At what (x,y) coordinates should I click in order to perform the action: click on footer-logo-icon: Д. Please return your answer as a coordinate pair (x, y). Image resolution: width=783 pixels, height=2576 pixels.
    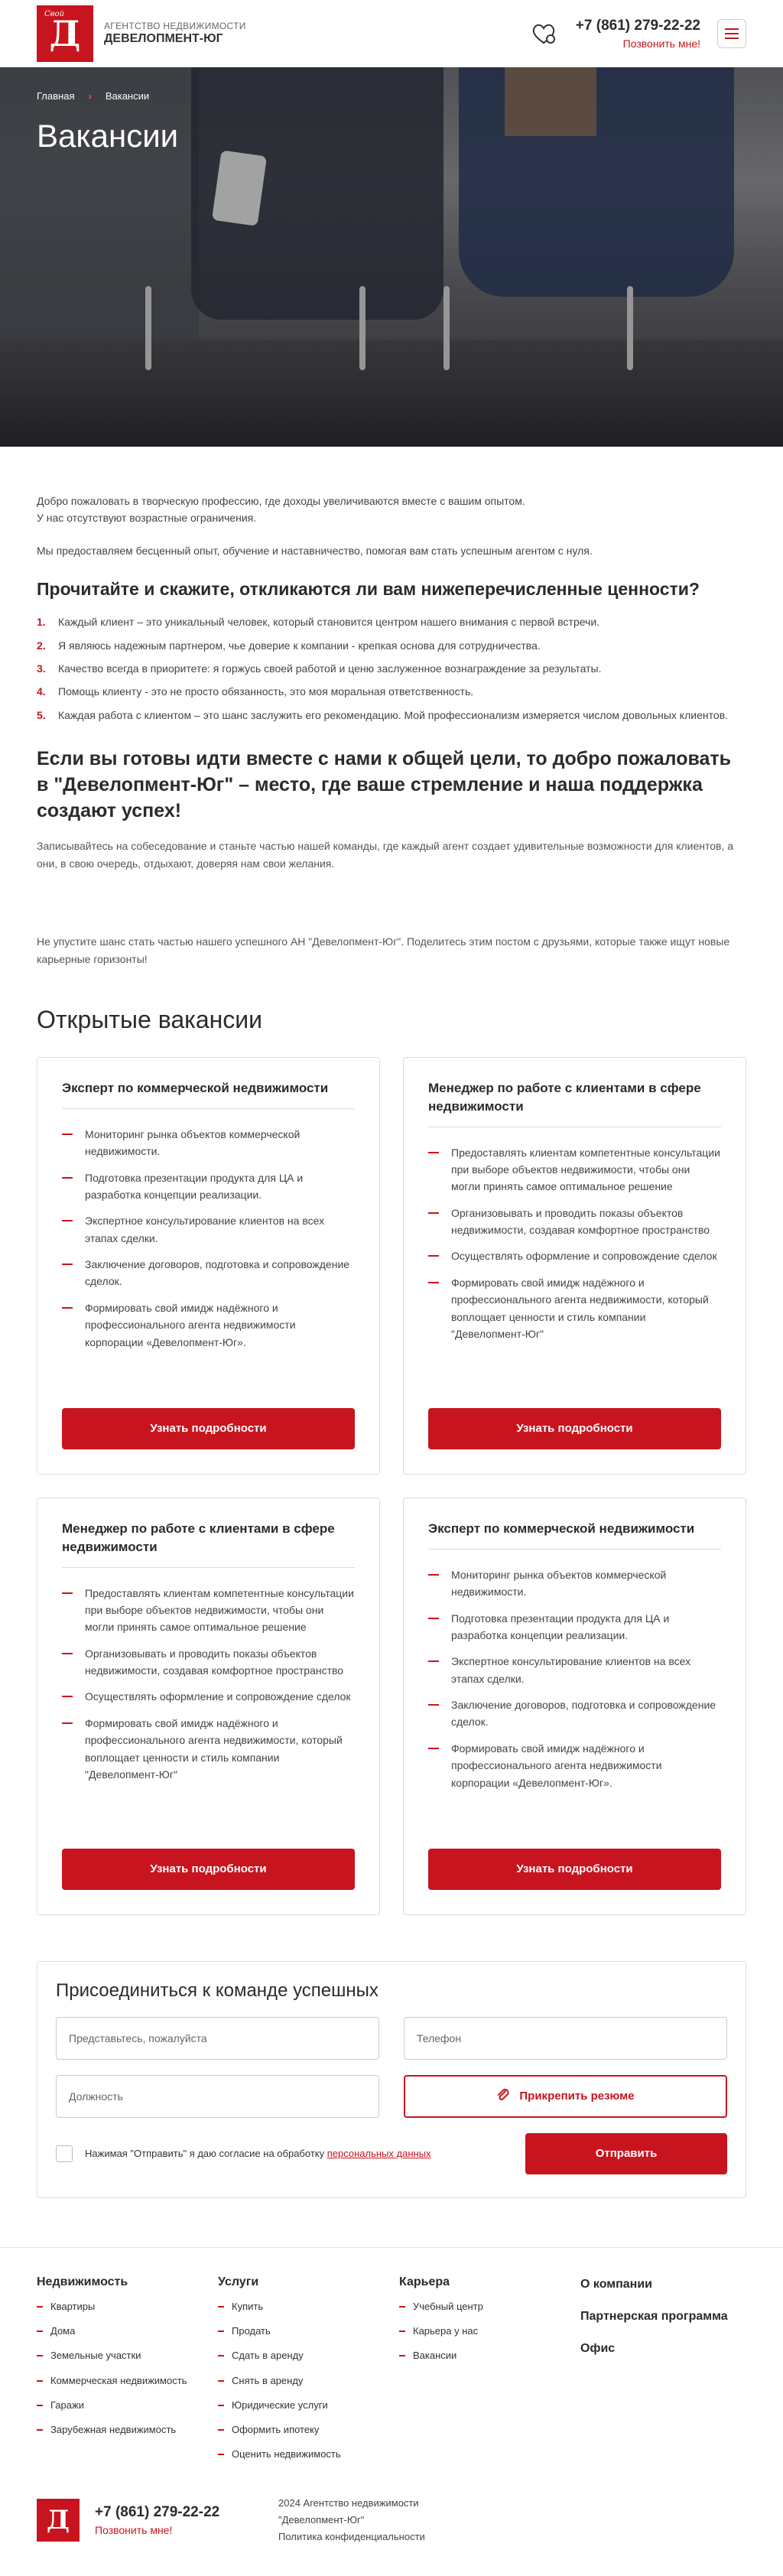
    Looking at the image, I should click on (59, 2520).